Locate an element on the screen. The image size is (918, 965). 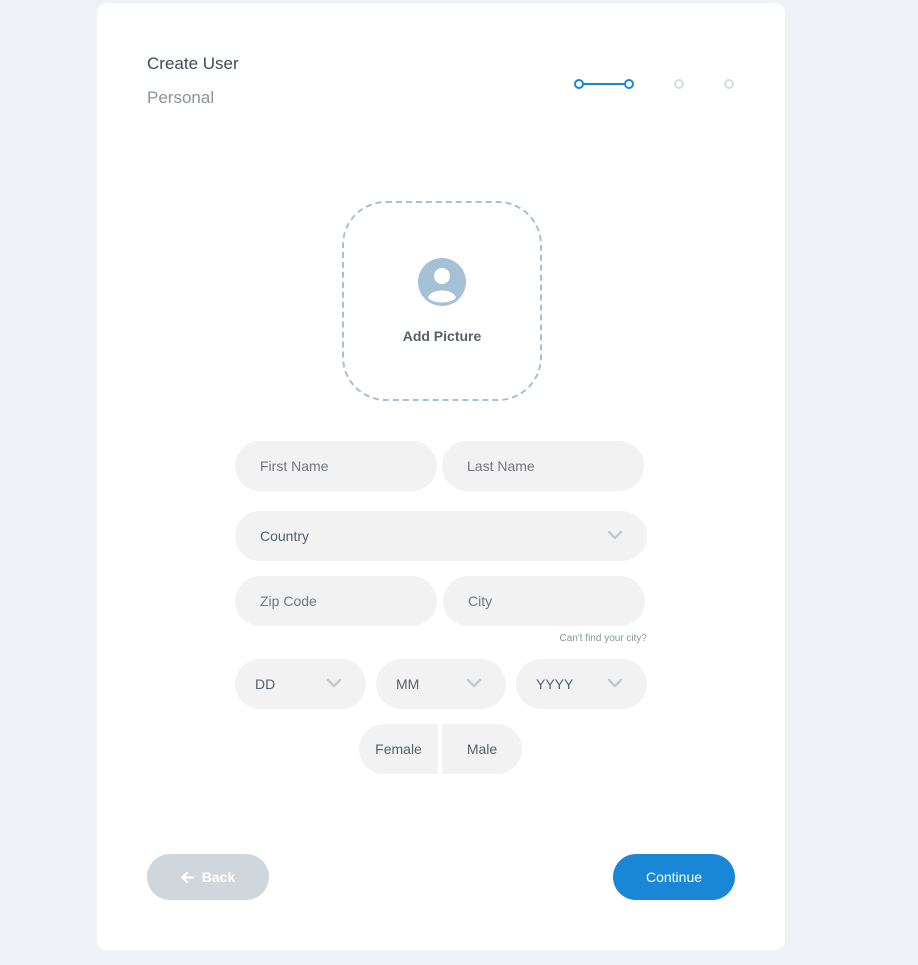
last-name-input is located at coordinates (543, 466).